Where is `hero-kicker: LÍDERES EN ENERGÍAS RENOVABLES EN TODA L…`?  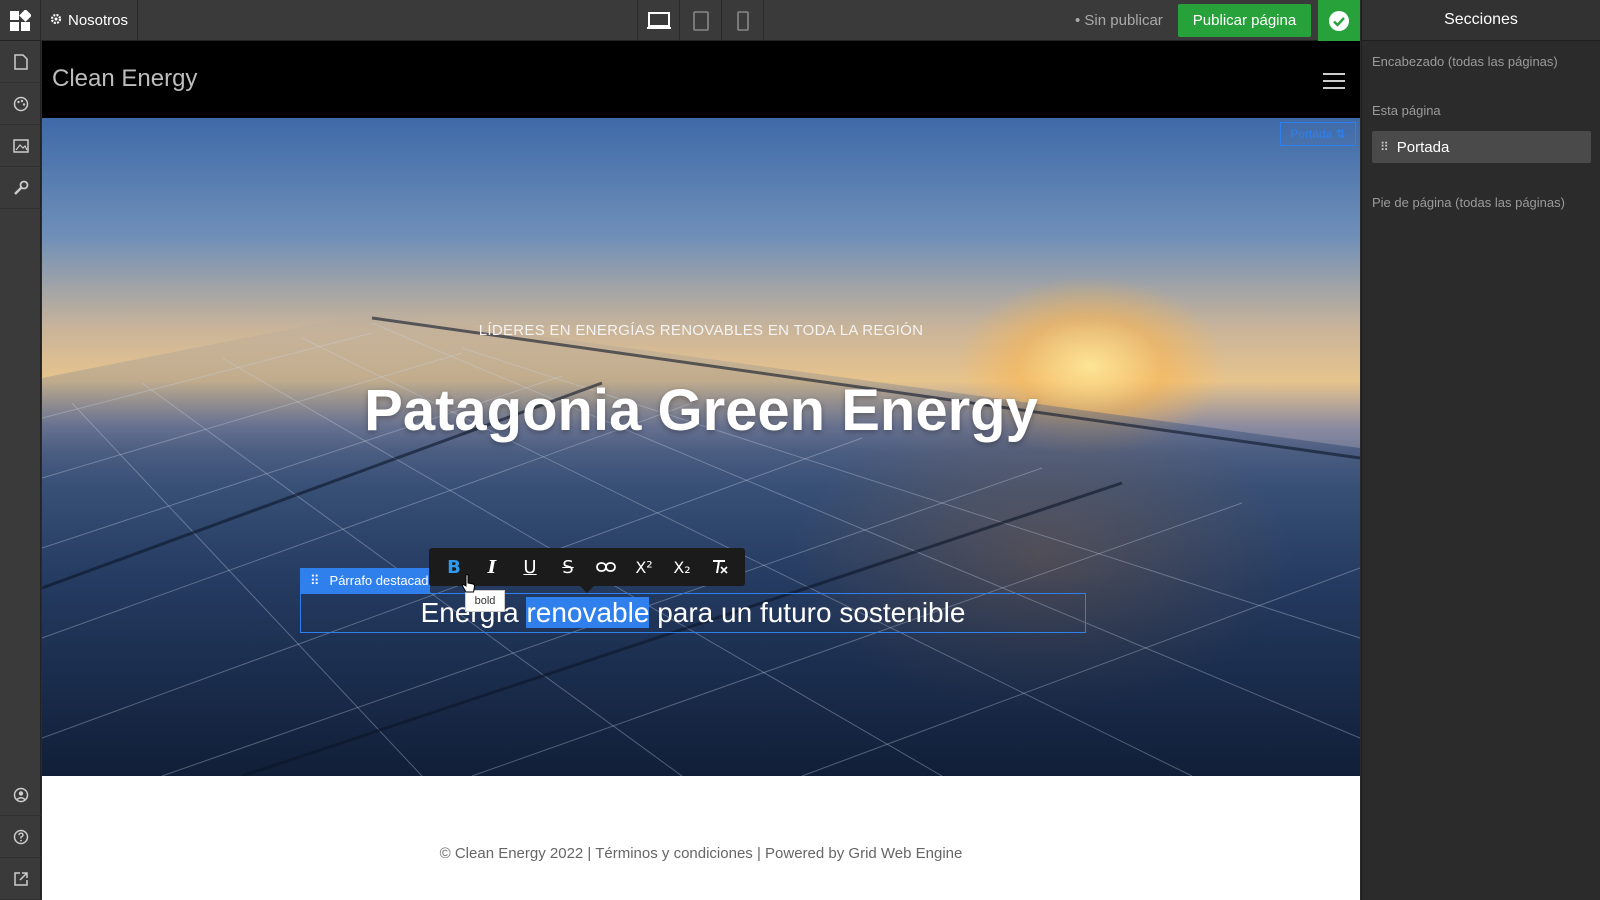 hero-kicker: LÍDERES EN ENERGÍAS RENOVABLES EN TODA L… is located at coordinates (701, 330).